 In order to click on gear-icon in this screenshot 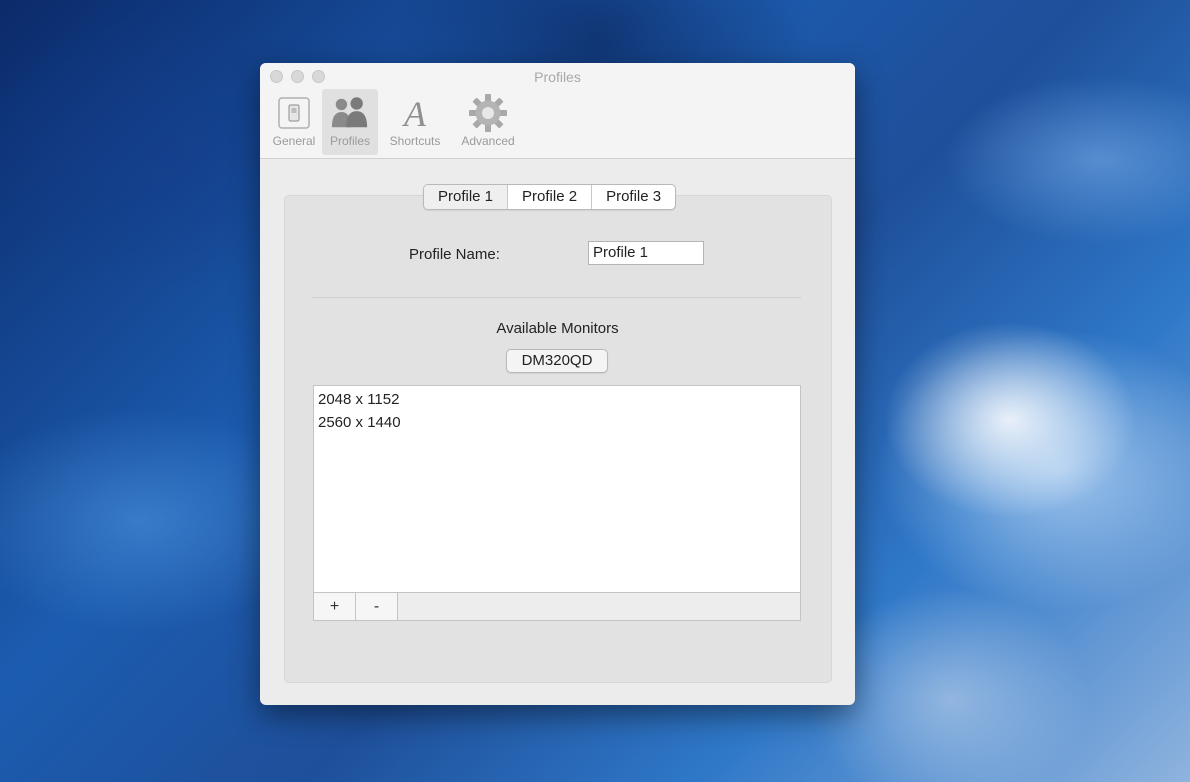, I will do `click(488, 113)`.